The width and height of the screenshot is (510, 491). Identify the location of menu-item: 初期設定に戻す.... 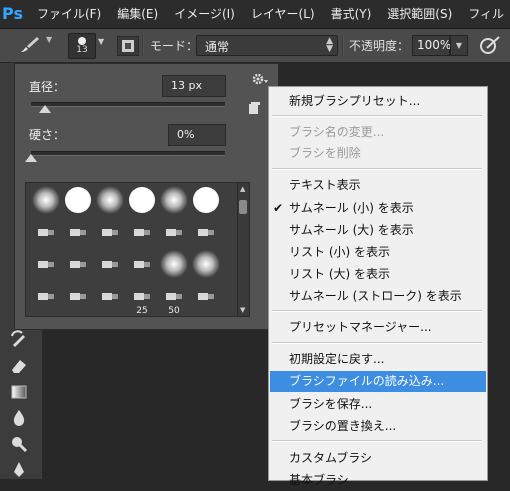
(378, 359).